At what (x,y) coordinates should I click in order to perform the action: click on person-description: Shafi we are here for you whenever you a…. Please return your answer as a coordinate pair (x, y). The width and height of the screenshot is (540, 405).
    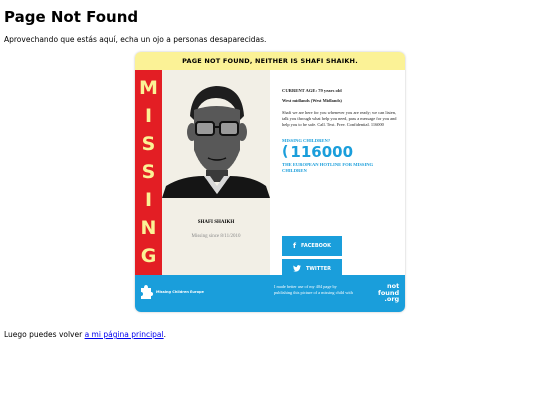
    Looking at the image, I should click on (339, 118).